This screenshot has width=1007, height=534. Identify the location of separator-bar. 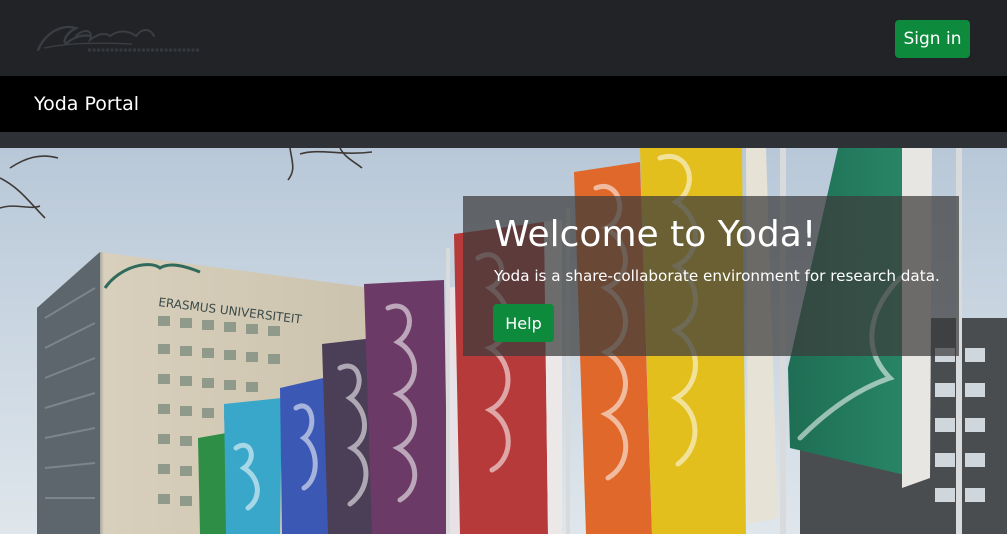
(503, 140).